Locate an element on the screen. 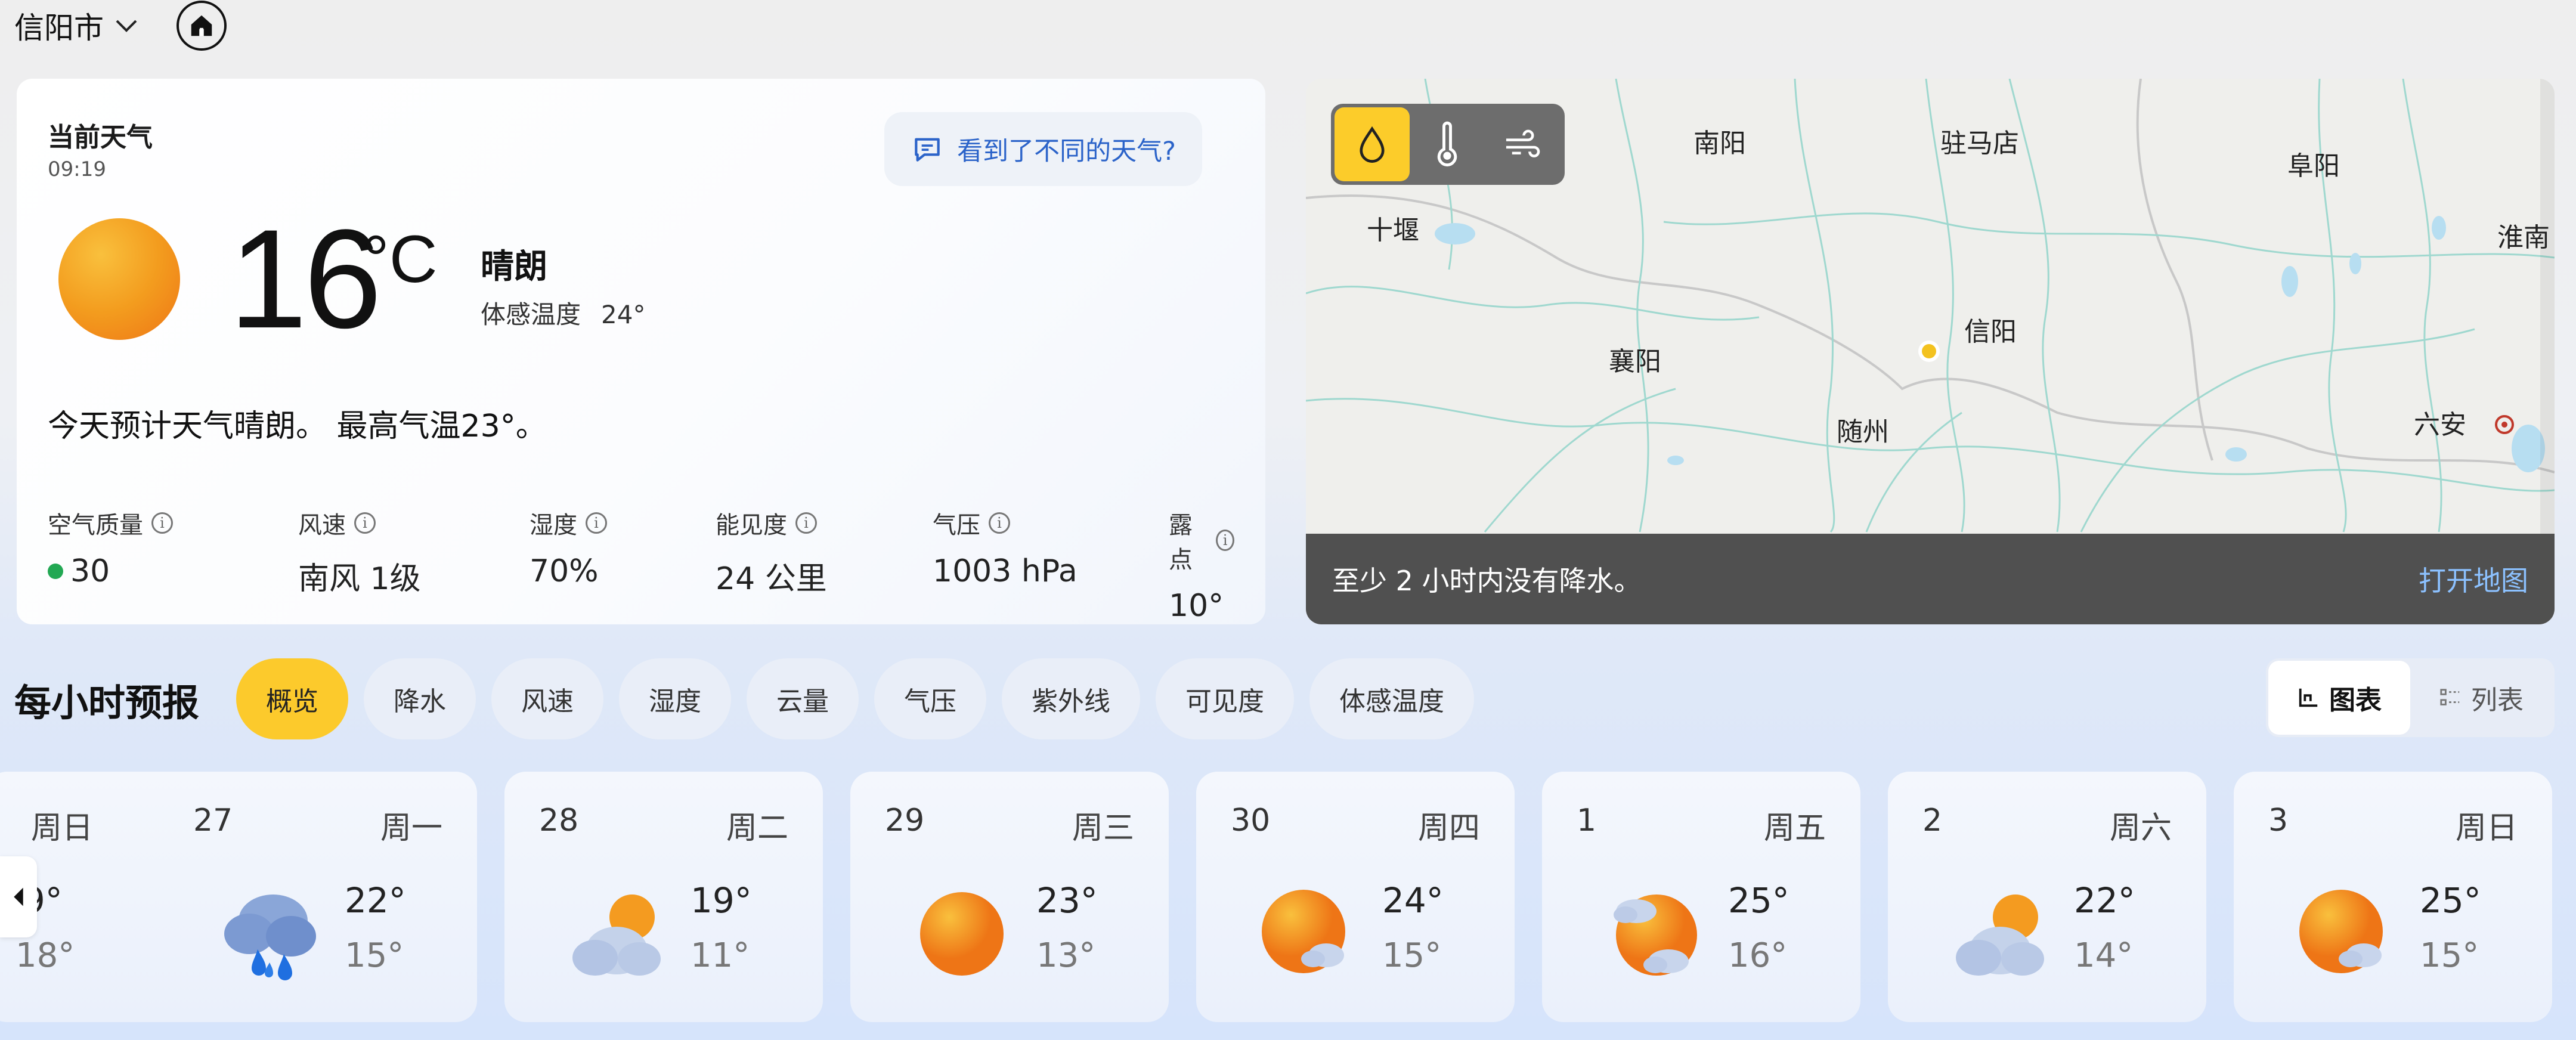 This screenshot has width=2576, height=1040. day-weekday: 周二 is located at coordinates (757, 828).